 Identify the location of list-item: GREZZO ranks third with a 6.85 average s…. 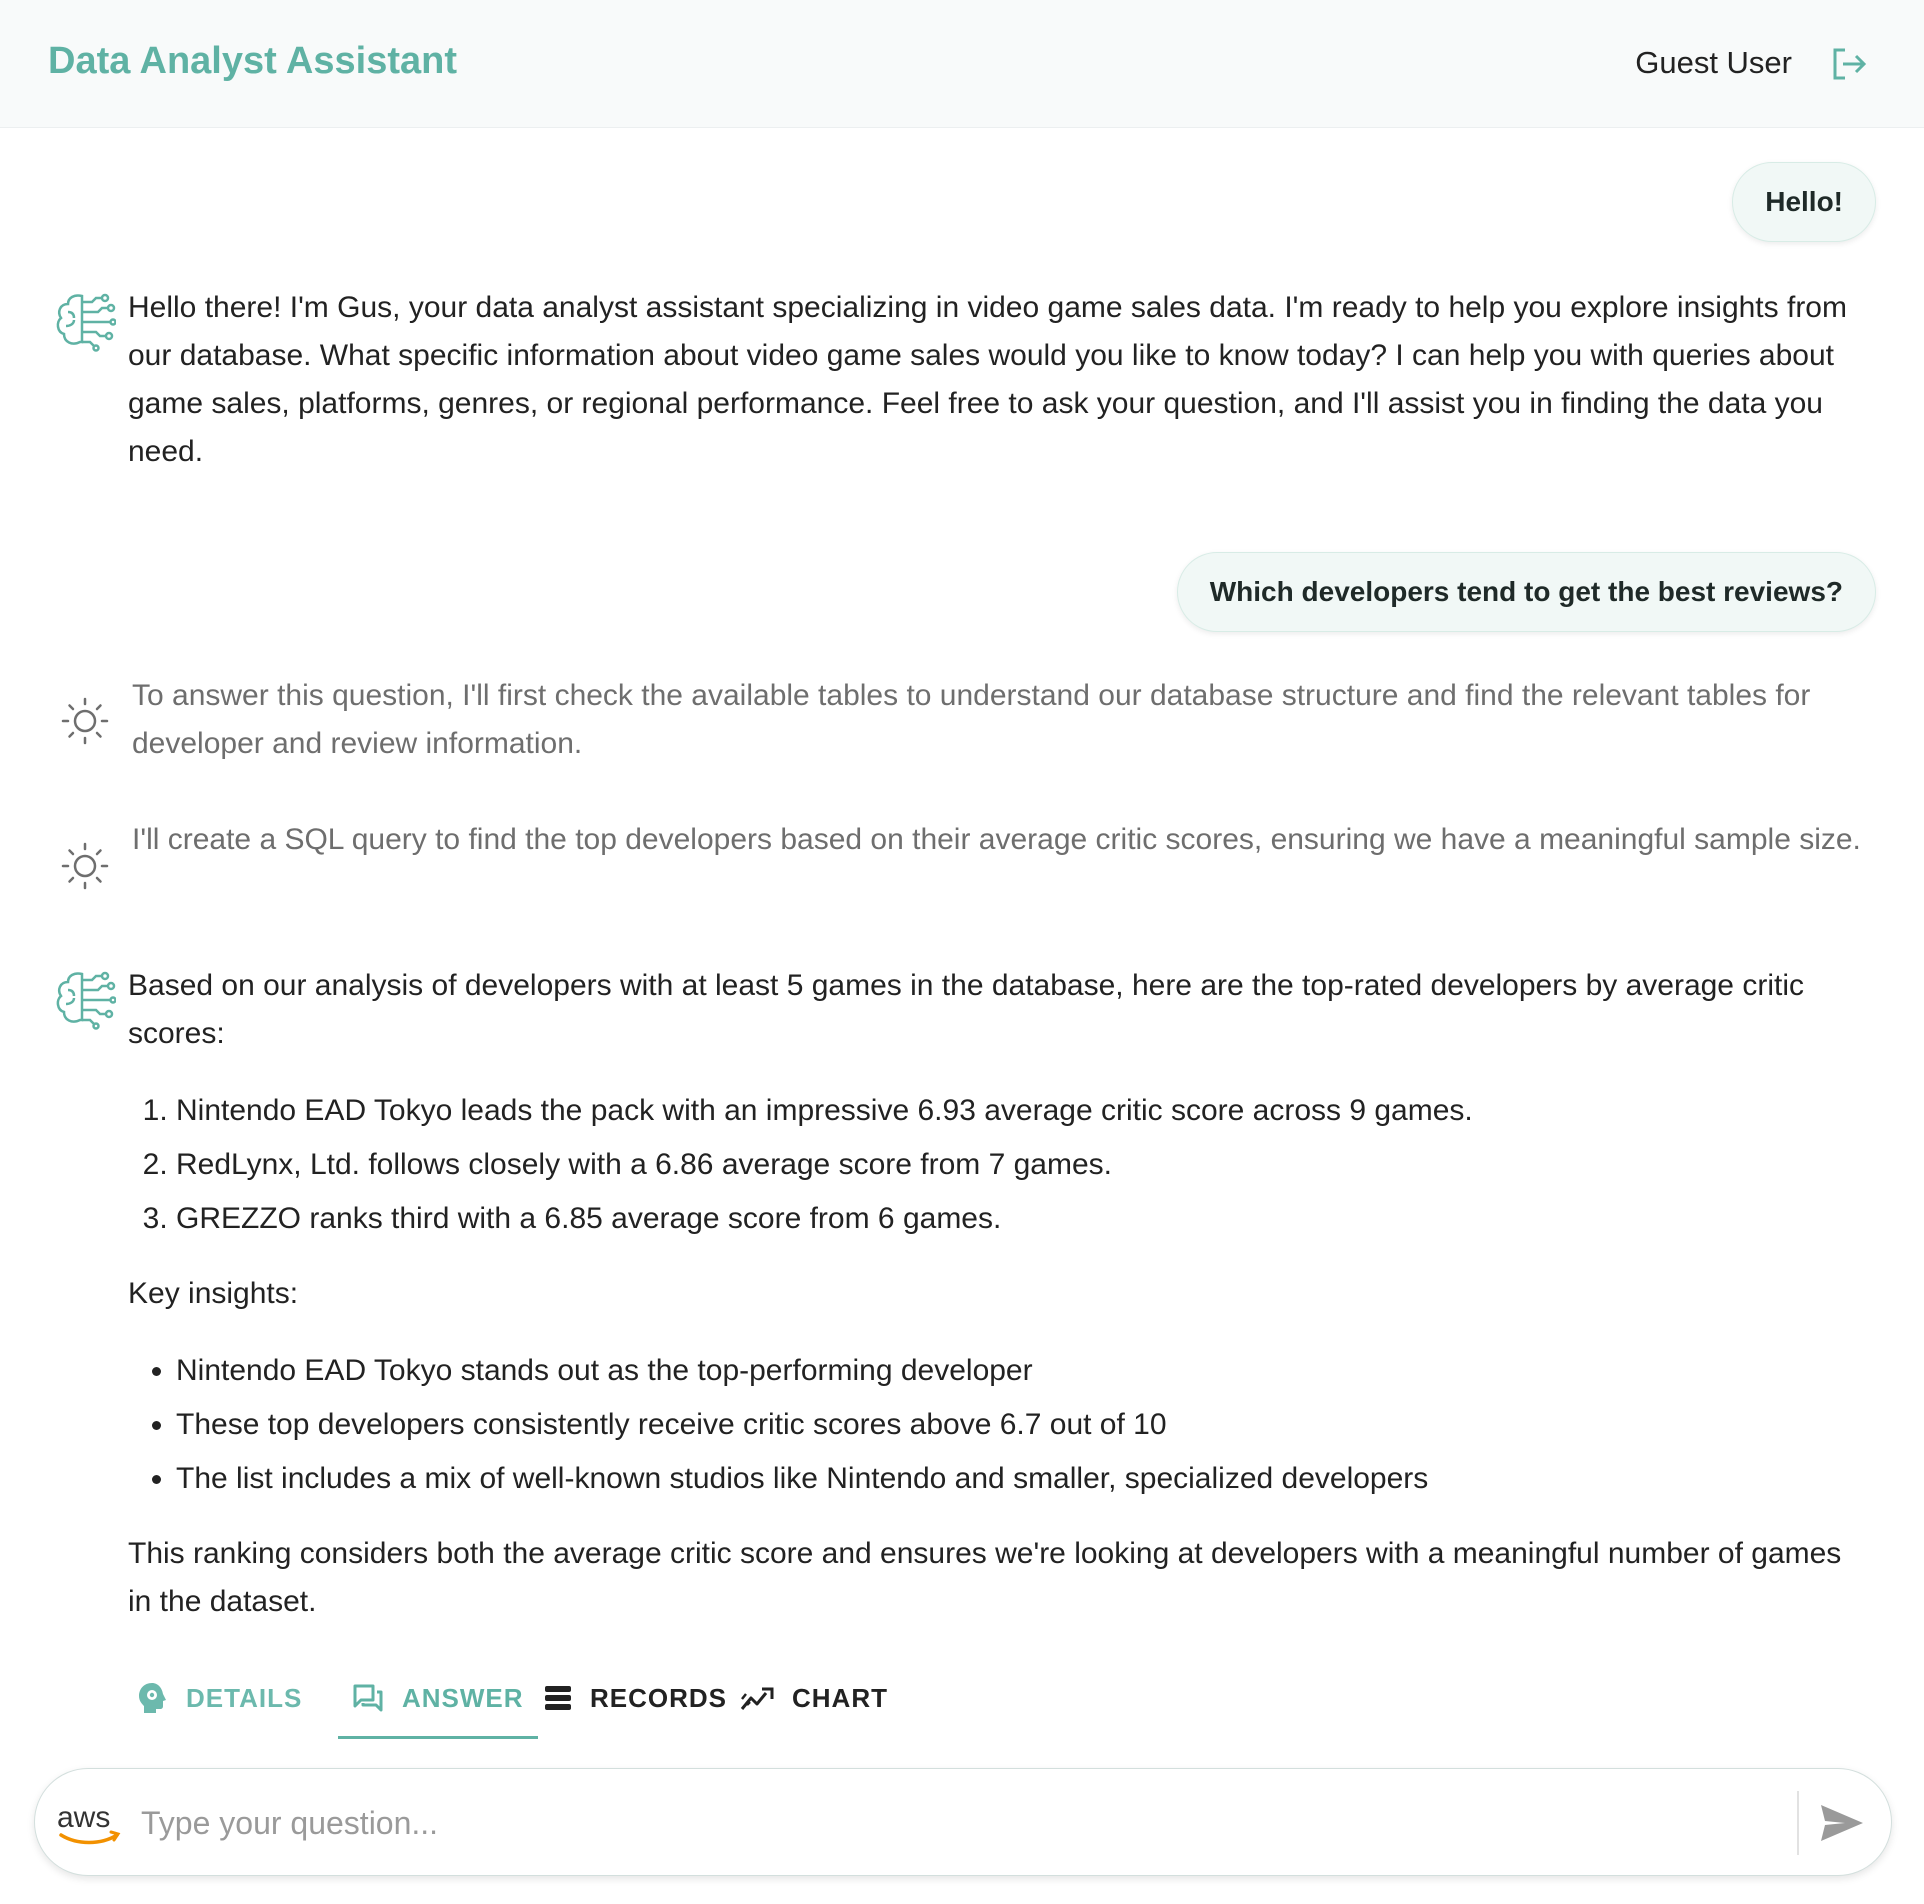
(824, 1219).